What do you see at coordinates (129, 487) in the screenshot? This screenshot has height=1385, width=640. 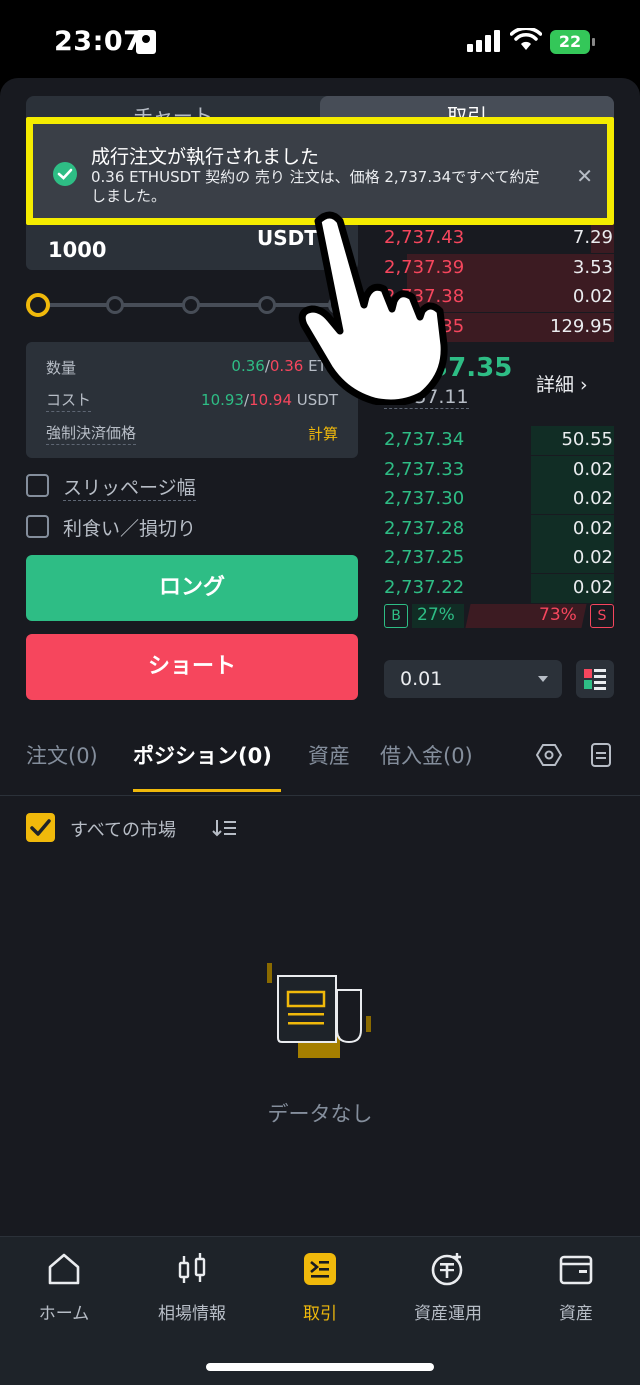 I see `slippage-label: スリッページ幅` at bounding box center [129, 487].